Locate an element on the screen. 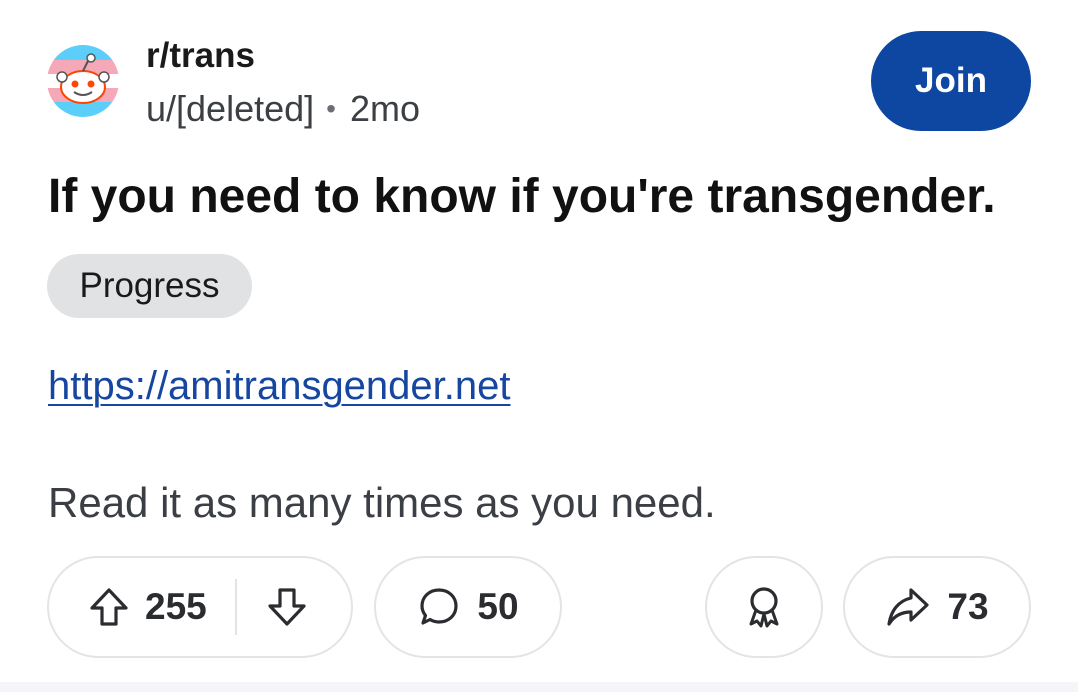 Image resolution: width=1078 pixels, height=692 pixels. comment-count: 50 is located at coordinates (498, 606).